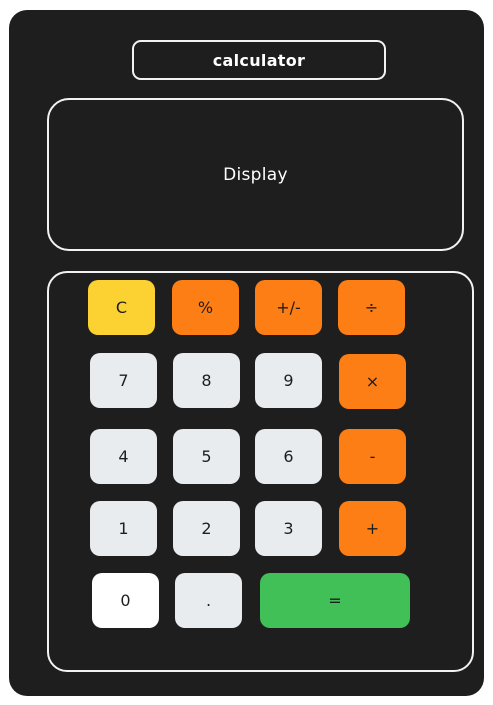 The image size is (493, 705). Describe the element at coordinates (288, 307) in the screenshot. I see `sign-toggle-button: +/-` at that location.